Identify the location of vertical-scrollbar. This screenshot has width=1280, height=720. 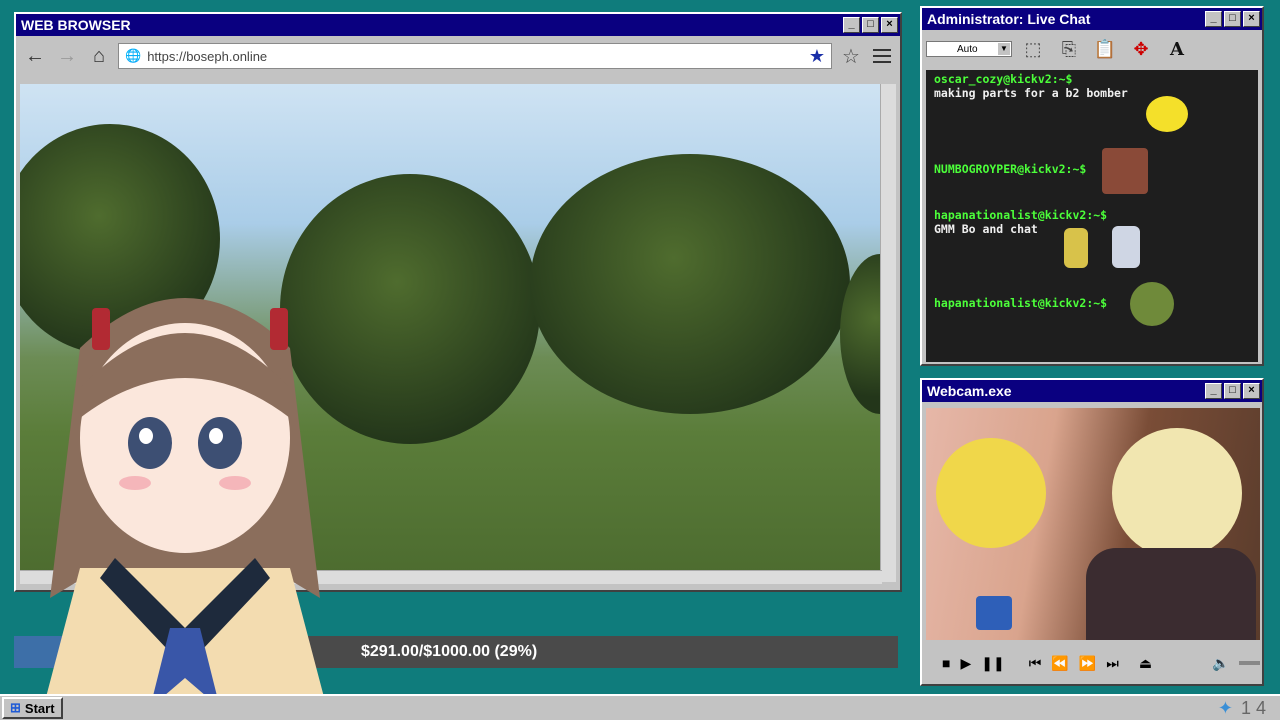
(888, 333).